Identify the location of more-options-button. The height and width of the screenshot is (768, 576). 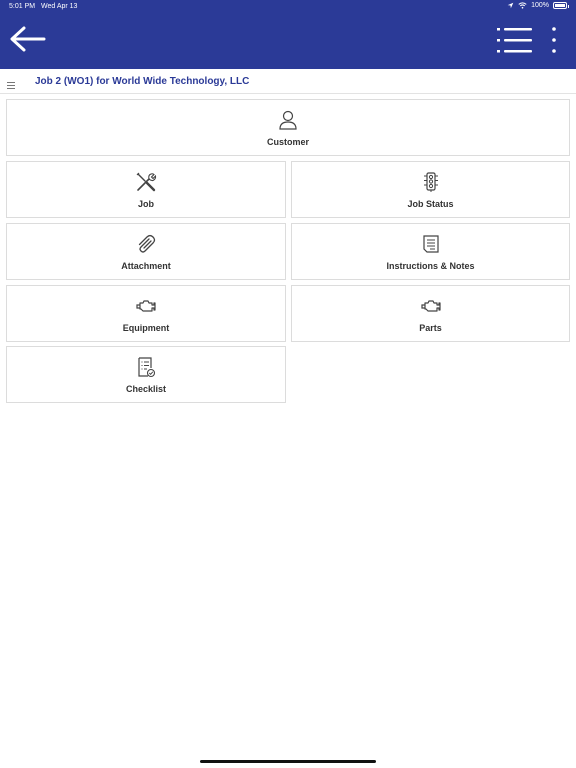
(554, 41).